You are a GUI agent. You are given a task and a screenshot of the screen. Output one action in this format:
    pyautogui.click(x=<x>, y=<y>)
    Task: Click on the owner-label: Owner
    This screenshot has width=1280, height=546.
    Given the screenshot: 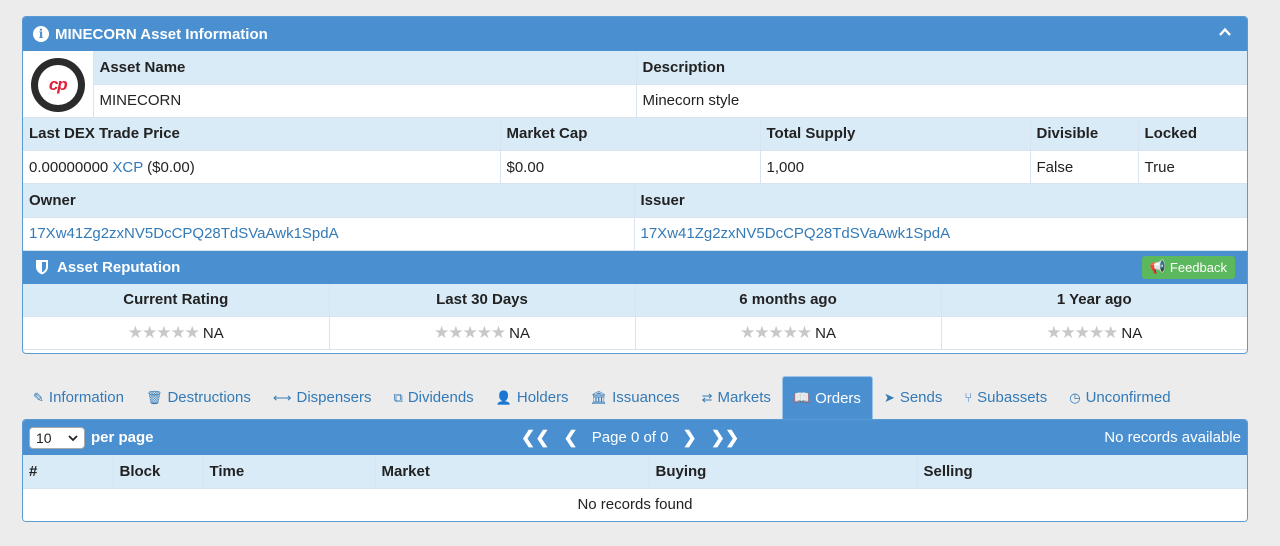 What is the action you would take?
    pyautogui.click(x=329, y=201)
    